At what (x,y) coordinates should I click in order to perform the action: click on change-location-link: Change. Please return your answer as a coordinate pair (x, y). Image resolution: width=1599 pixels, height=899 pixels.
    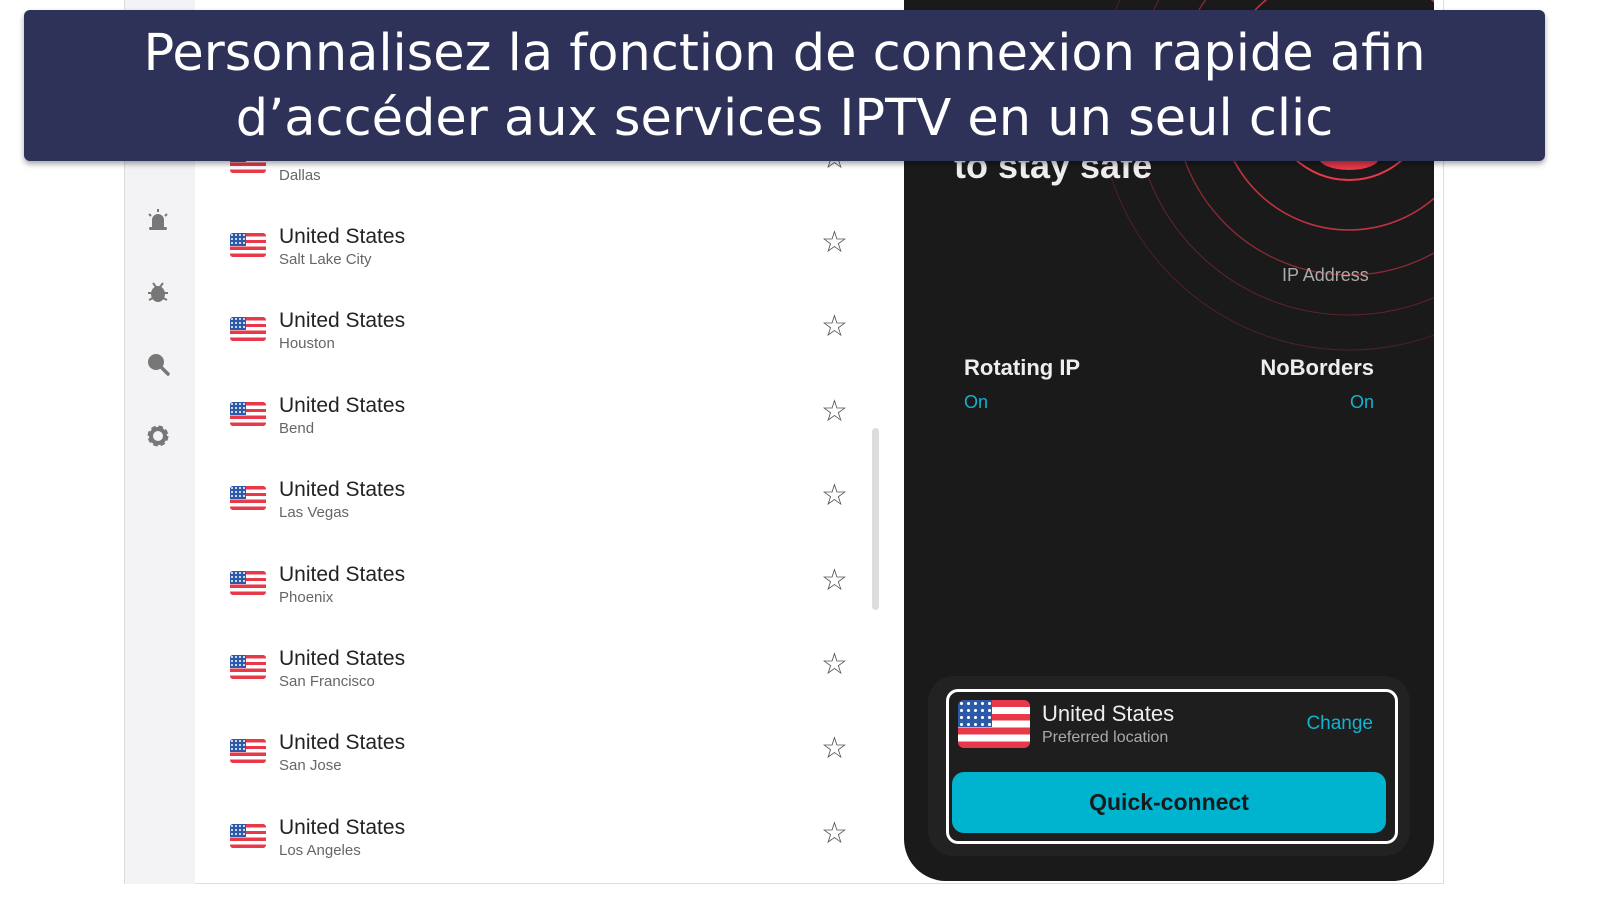
    Looking at the image, I should click on (1339, 724).